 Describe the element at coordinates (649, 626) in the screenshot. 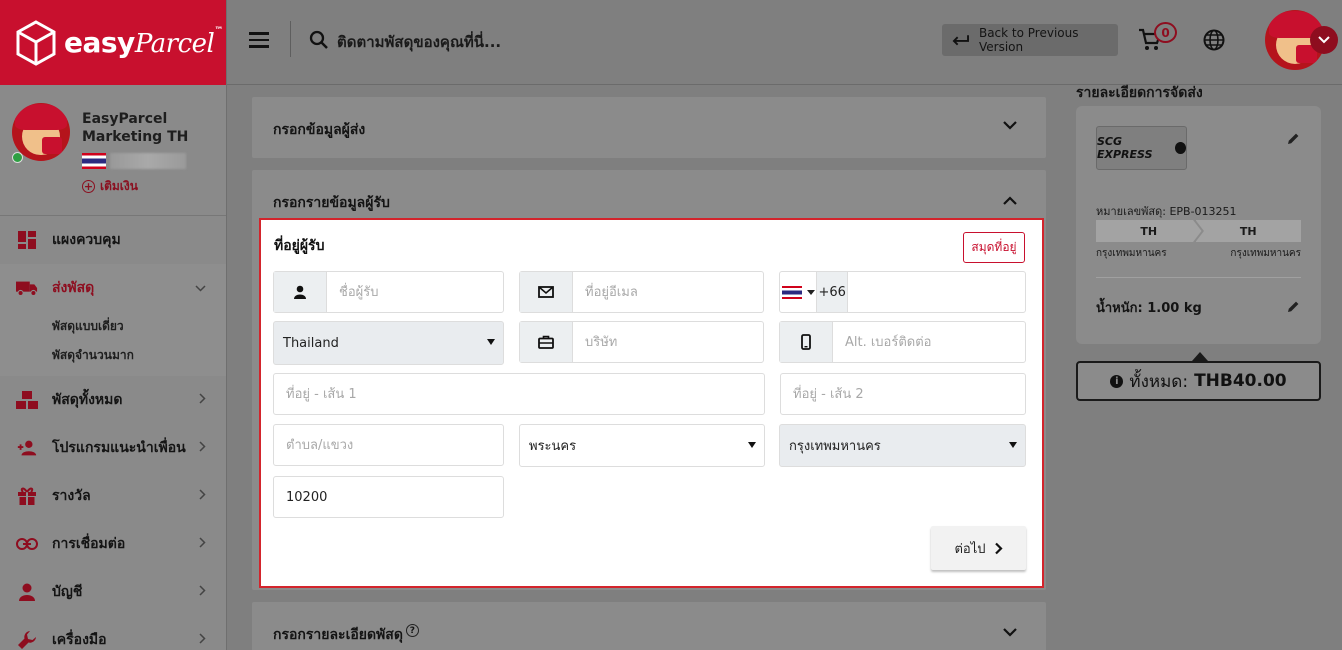

I see `parcel-details-section: กรอกรายละเอียดพัสดุ?` at that location.